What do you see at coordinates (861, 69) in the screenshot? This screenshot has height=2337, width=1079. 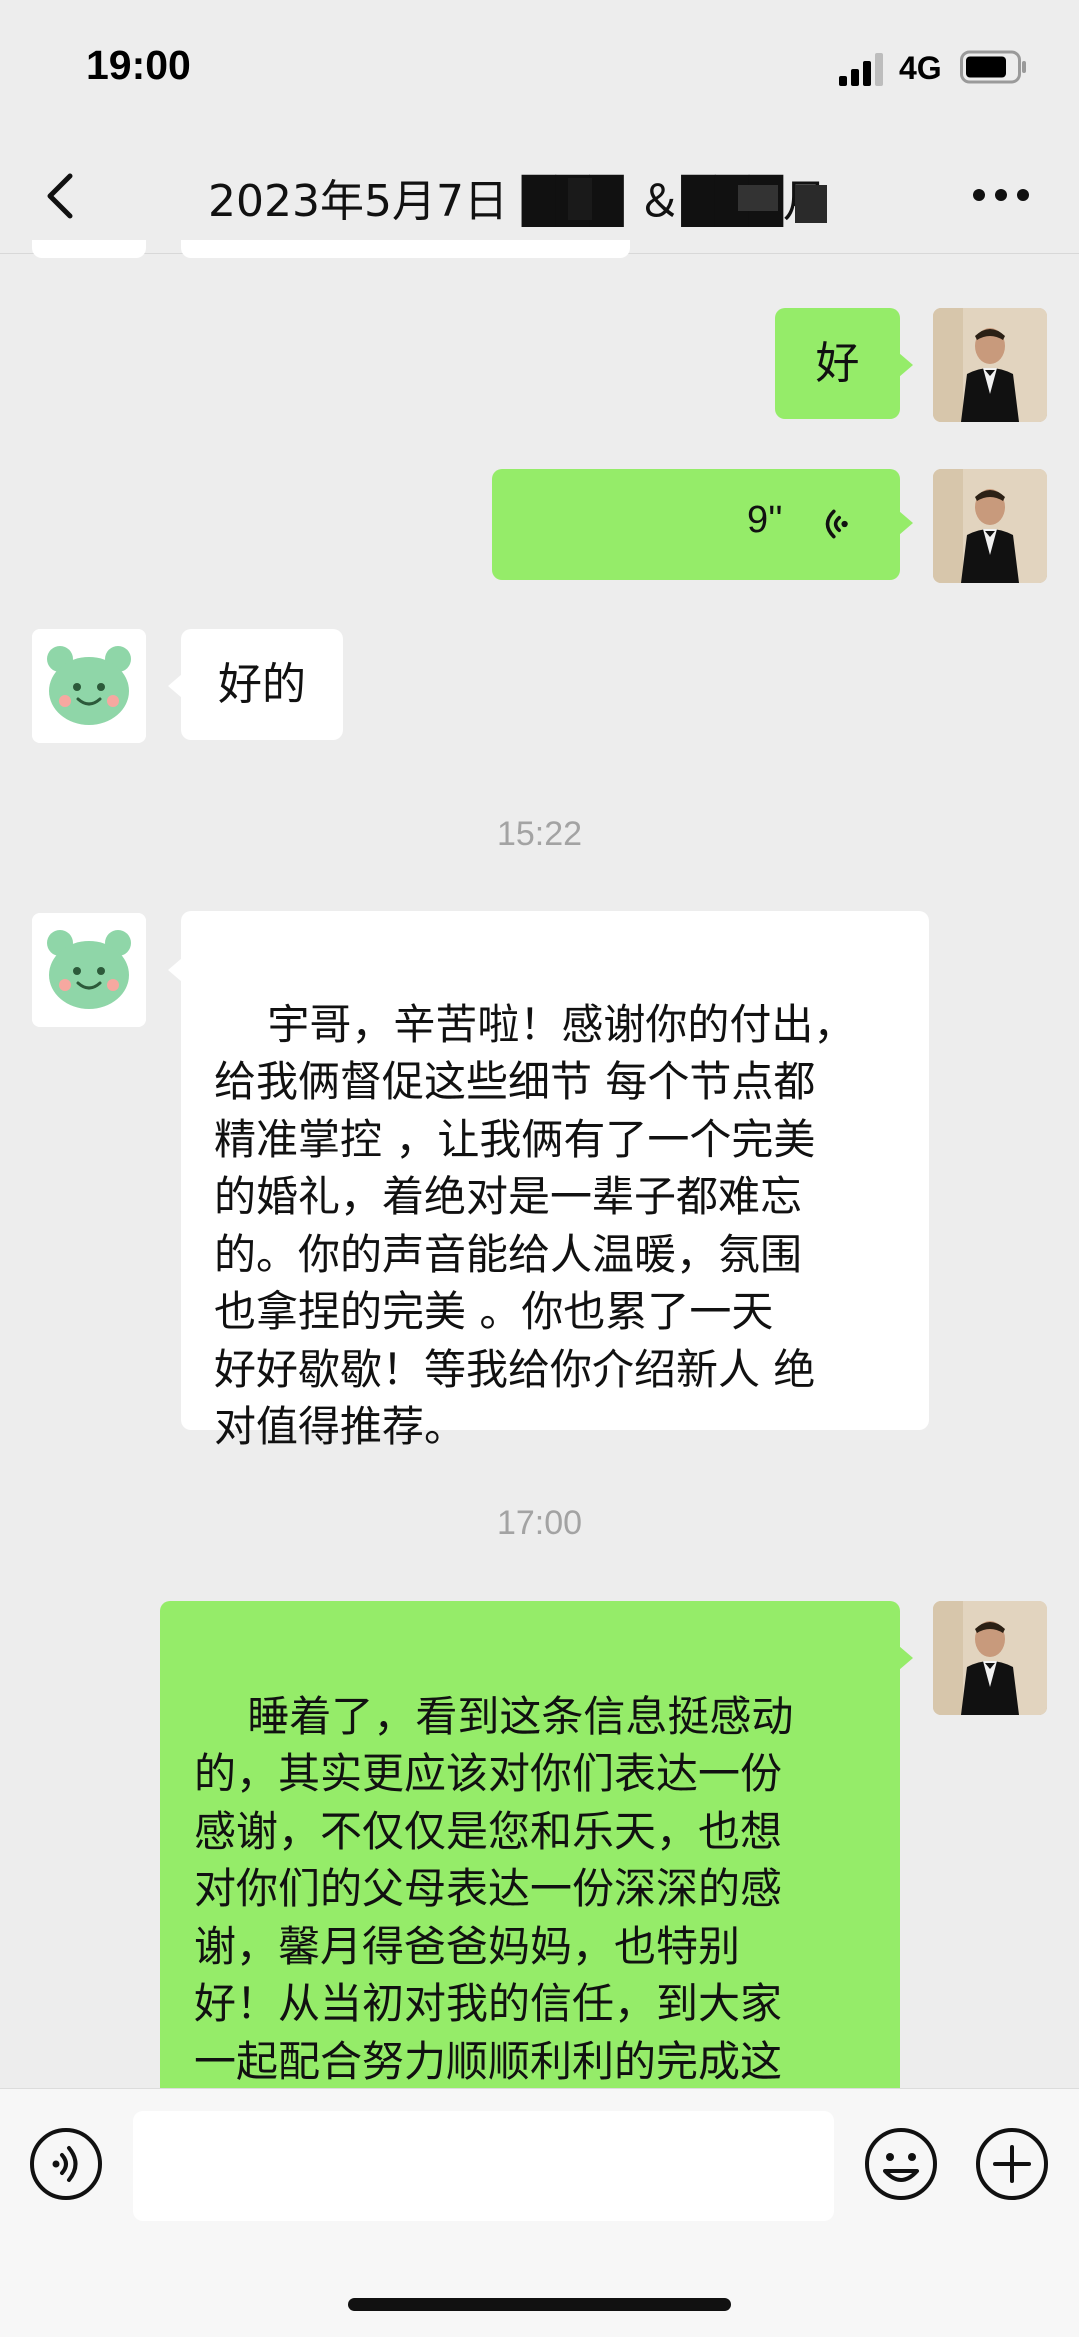 I see `signal-icon` at bounding box center [861, 69].